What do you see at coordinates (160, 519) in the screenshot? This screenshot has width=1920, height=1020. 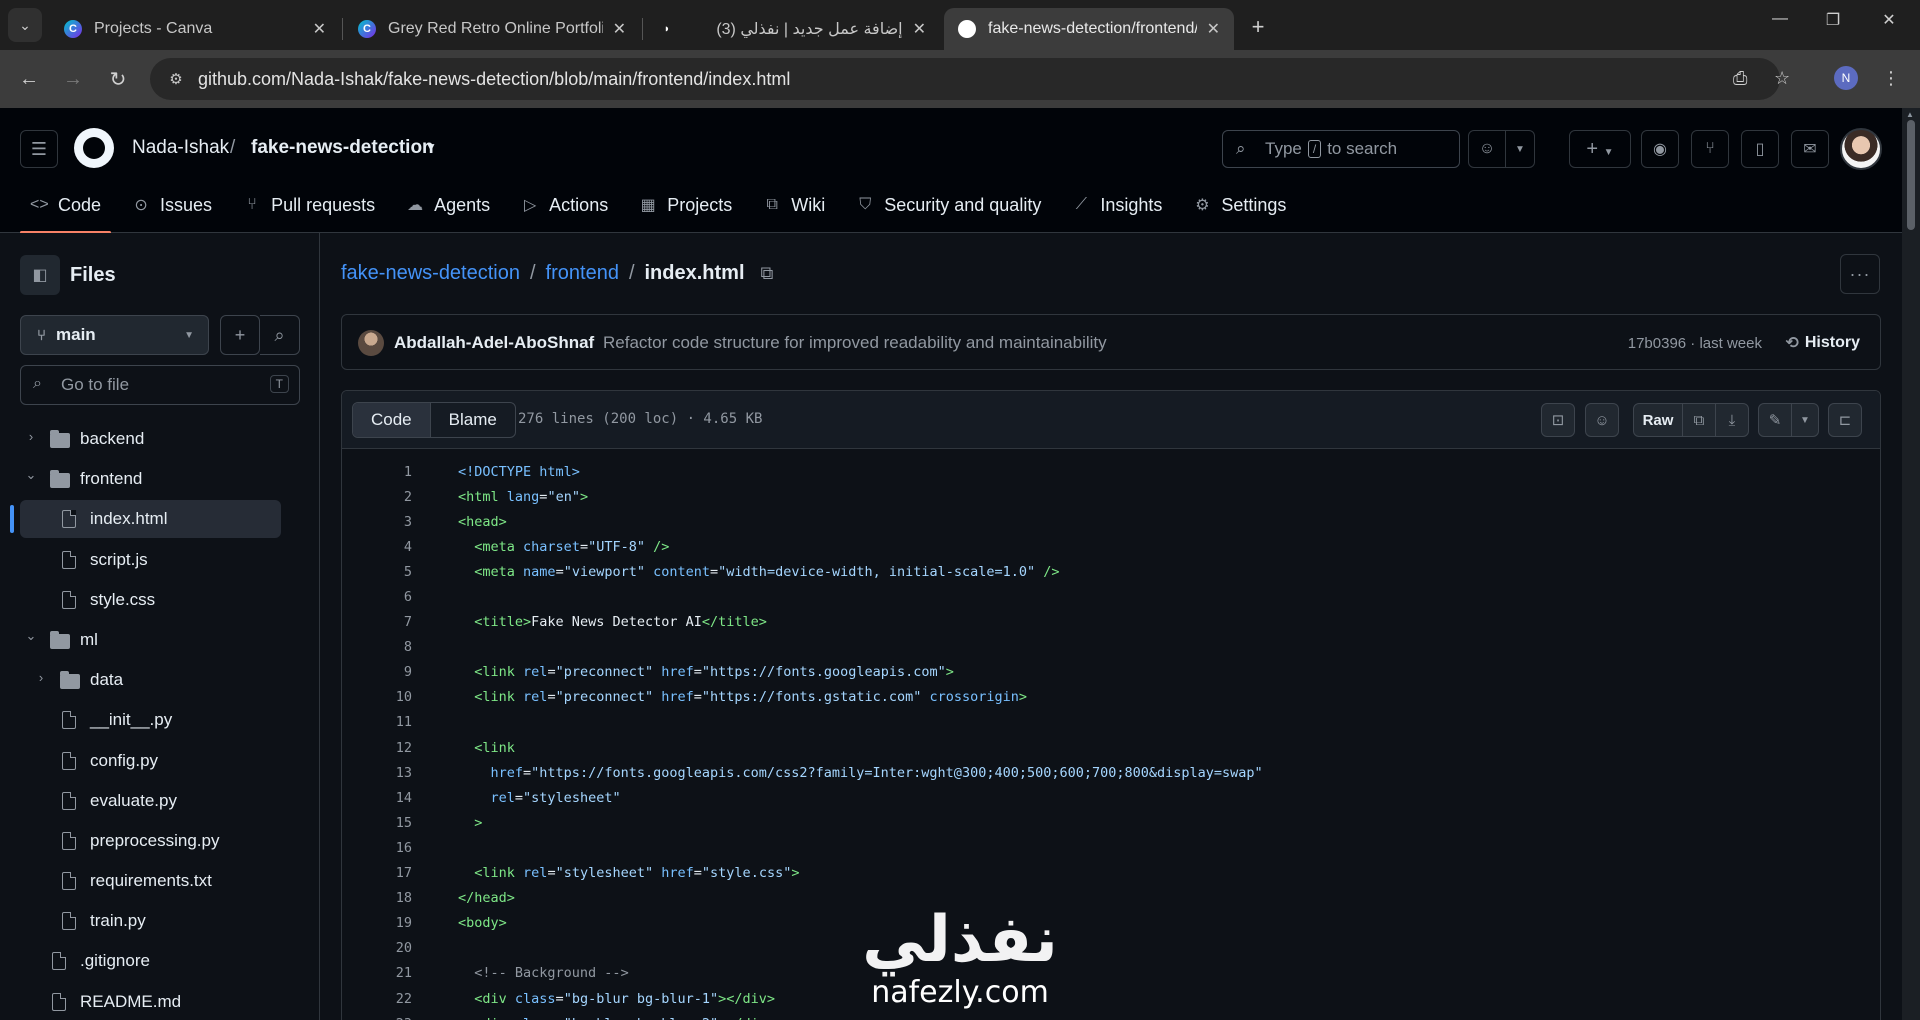 I see `tree-file: index.html` at bounding box center [160, 519].